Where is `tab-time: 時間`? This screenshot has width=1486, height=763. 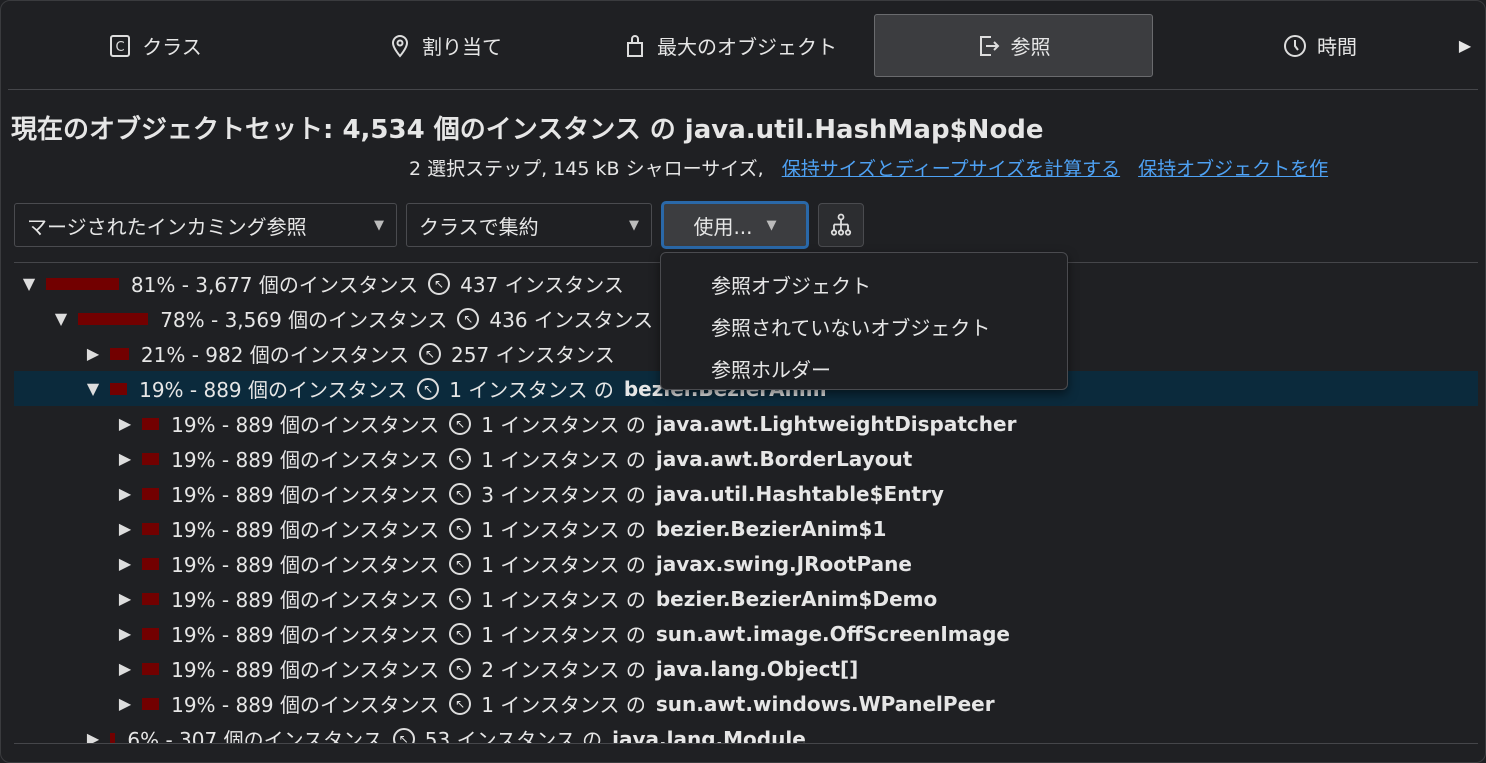
tab-time: 時間 is located at coordinates (1320, 45).